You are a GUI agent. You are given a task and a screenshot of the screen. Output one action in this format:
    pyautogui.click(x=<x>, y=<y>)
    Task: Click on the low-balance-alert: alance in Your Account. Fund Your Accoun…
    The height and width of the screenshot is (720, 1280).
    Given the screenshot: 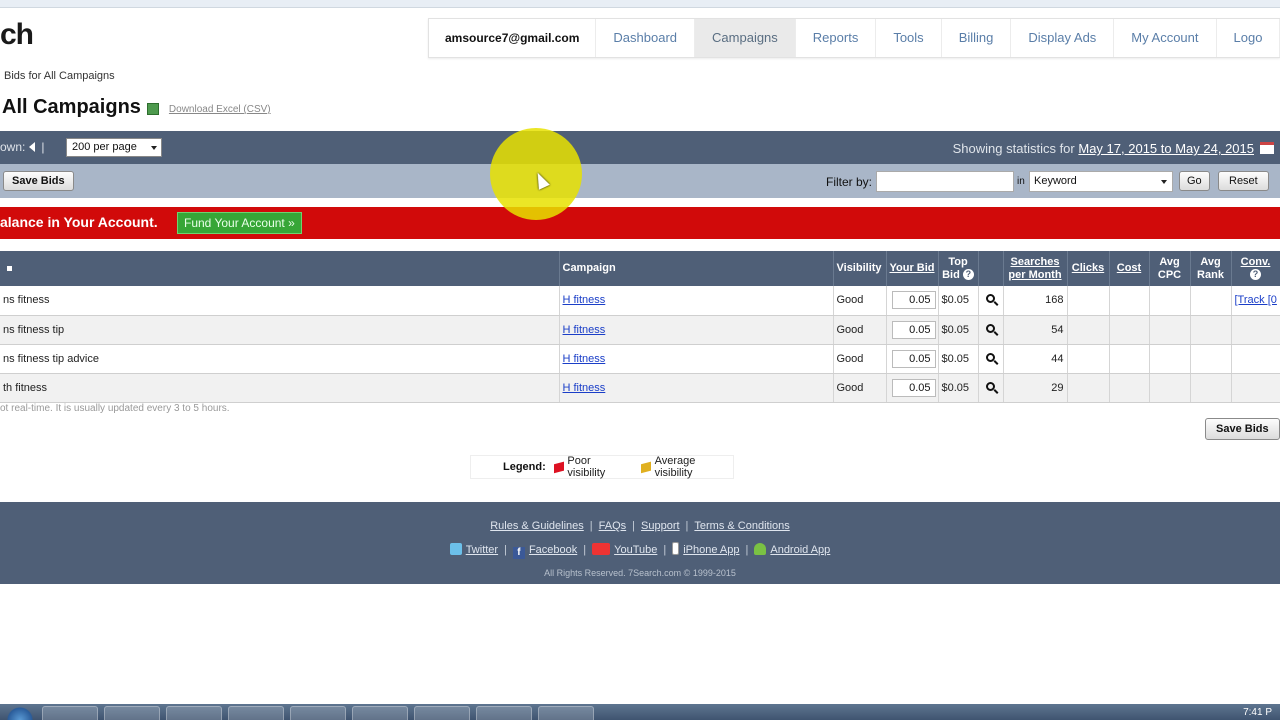 What is the action you would take?
    pyautogui.click(x=640, y=223)
    